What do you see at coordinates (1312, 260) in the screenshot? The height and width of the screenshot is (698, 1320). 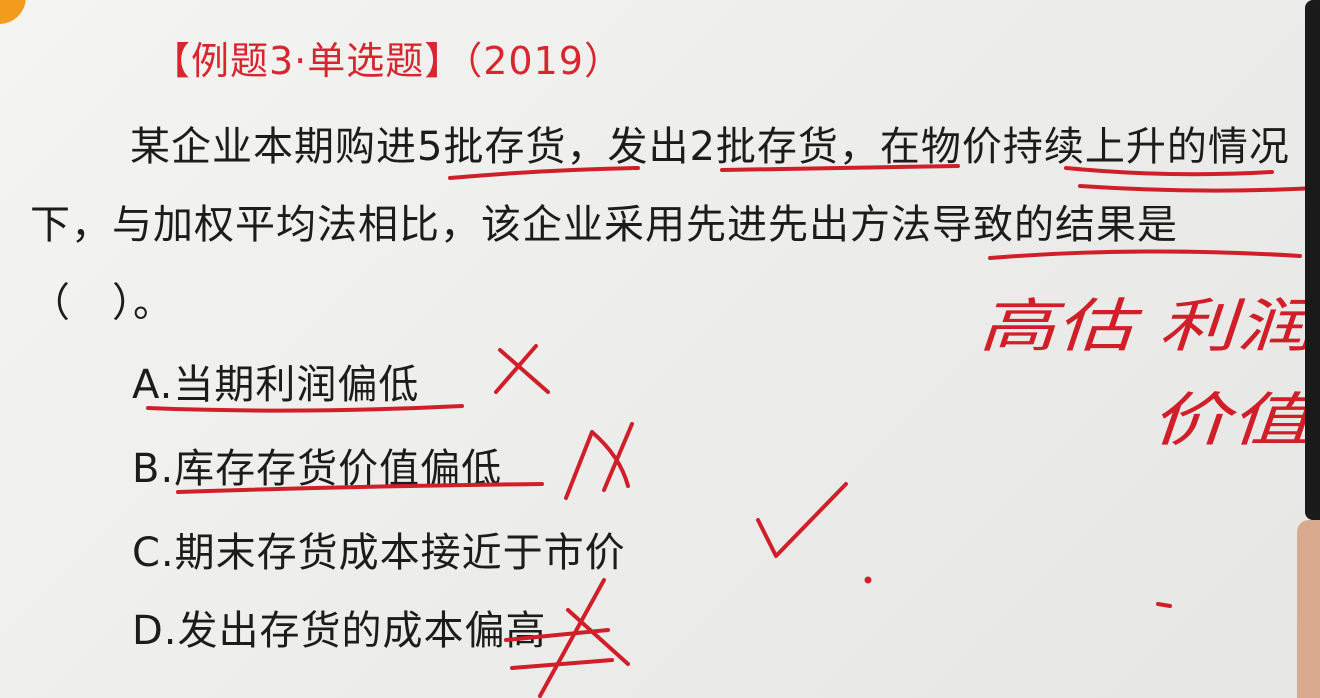 I see `presenter-hair` at bounding box center [1312, 260].